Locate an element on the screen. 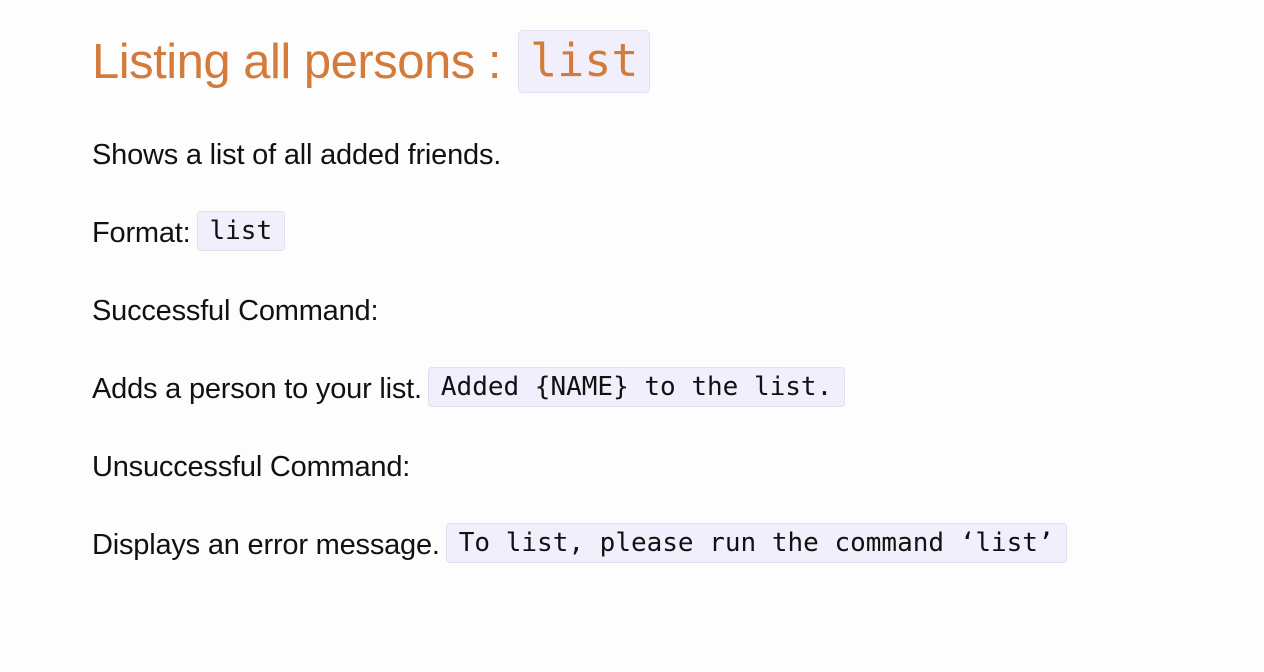 Image resolution: width=1264 pixels, height=672 pixels. format-code: list is located at coordinates (241, 231).